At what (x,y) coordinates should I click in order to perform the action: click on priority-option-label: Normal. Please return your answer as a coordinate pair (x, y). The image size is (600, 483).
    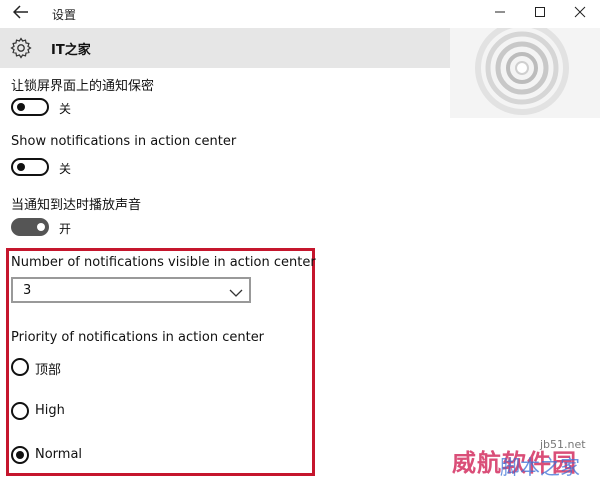
    Looking at the image, I should click on (59, 454).